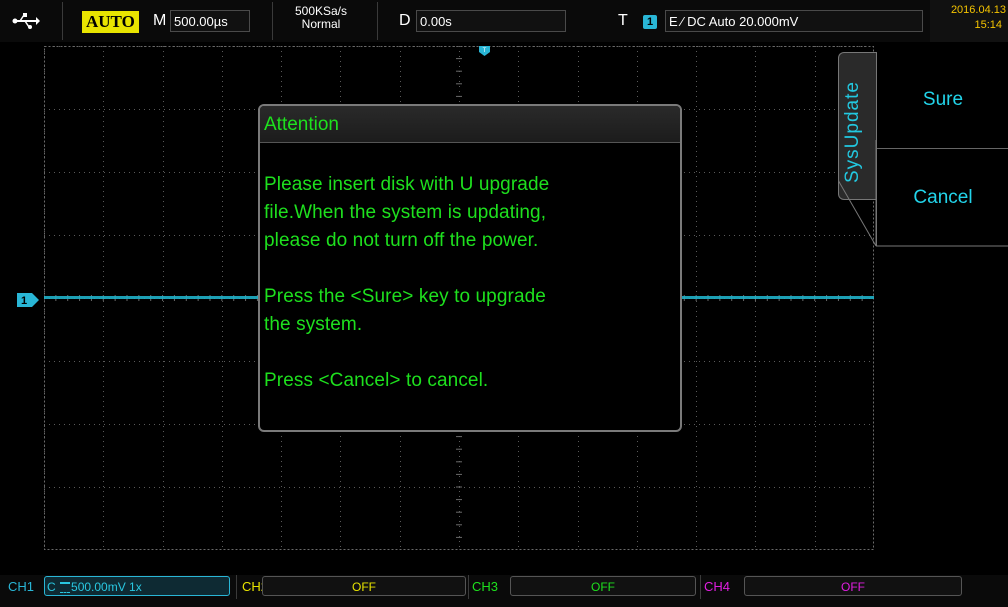 This screenshot has width=1008, height=607. I want to click on trigger-position-label: T, so click(485, 51).